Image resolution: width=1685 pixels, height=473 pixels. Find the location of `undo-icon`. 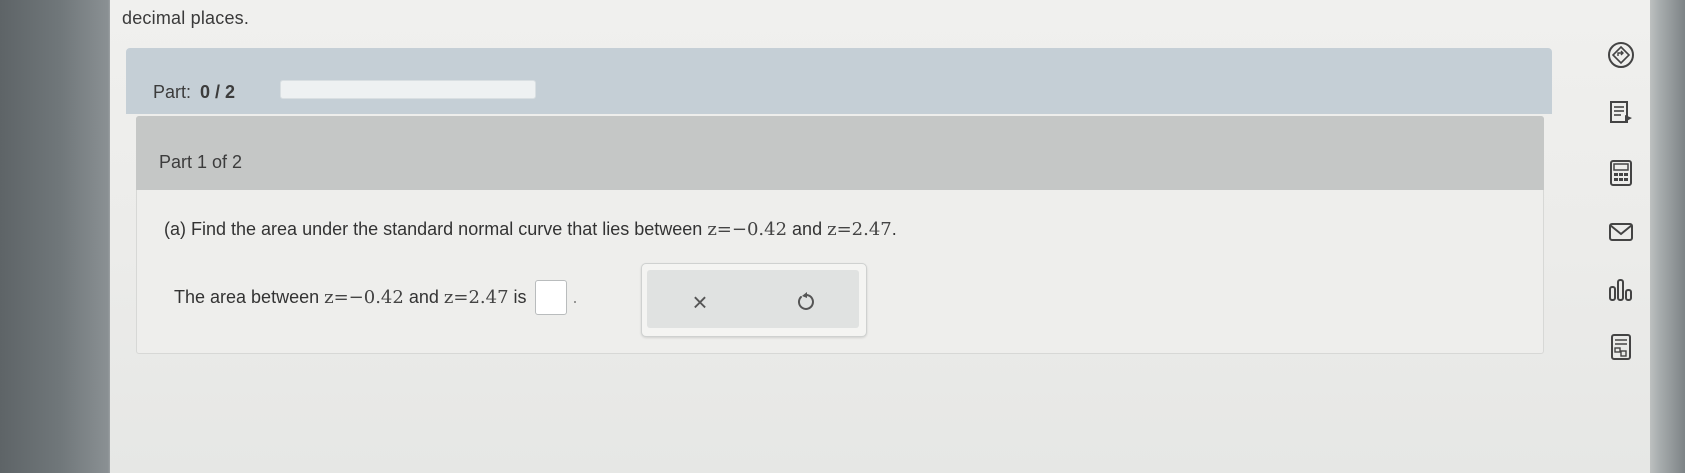

undo-icon is located at coordinates (806, 301).